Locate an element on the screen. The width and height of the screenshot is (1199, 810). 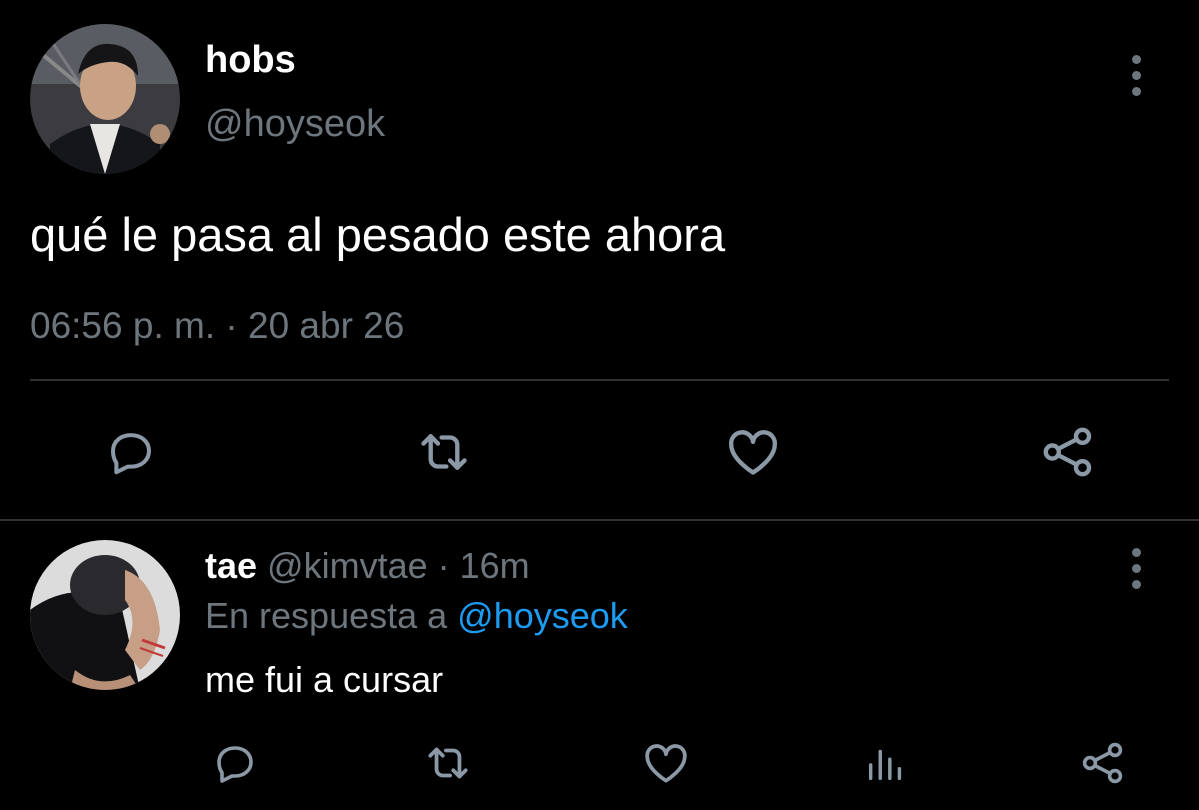
stats-icon is located at coordinates (886, 763).